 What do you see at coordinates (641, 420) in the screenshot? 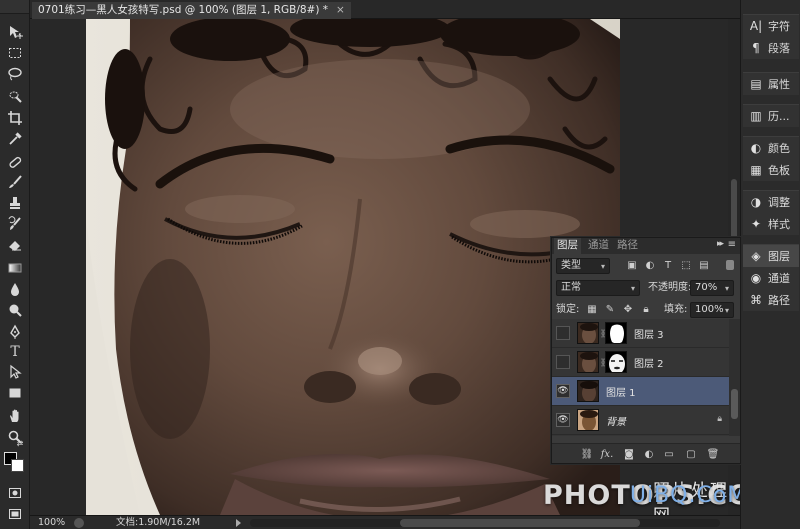
I see `layer-row: 👁︎ 背景 🔒︎` at bounding box center [641, 420].